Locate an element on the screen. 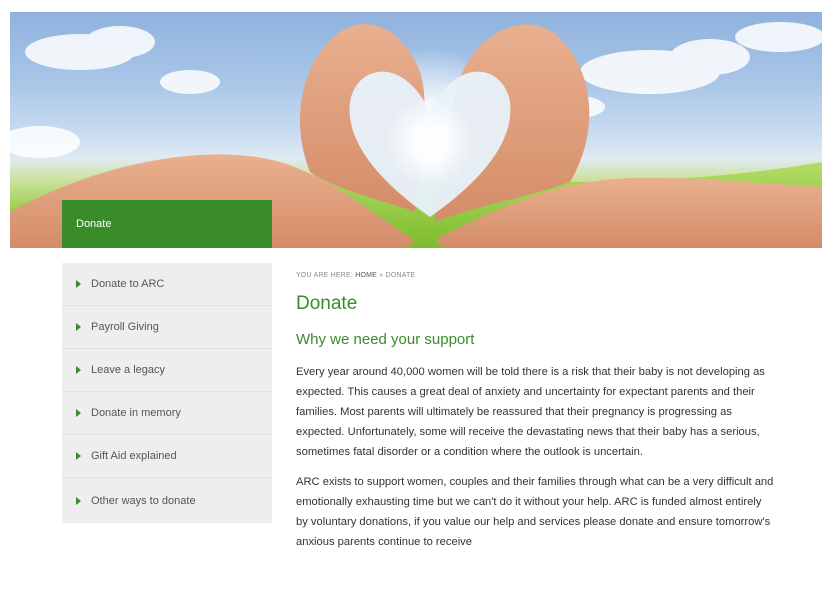 The height and width of the screenshot is (604, 822). sidebar-item-gift-aid-explained: Gift Aid explained is located at coordinates (167, 456).